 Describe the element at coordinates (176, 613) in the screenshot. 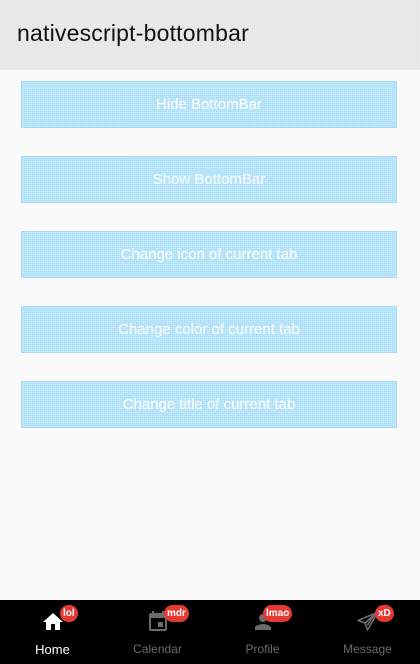

I see `tab-badge: mdr` at that location.